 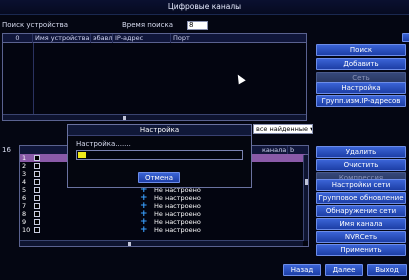 What do you see at coordinates (24, 222) in the screenshot?
I see `channel-number: 9` at bounding box center [24, 222].